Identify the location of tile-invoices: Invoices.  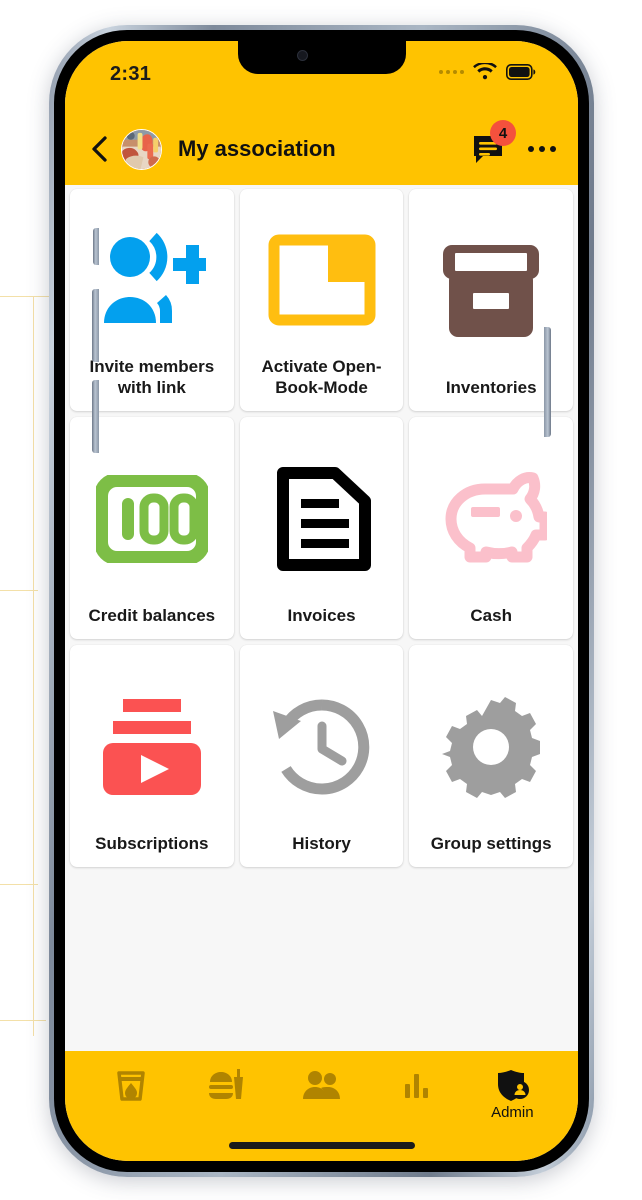
(321, 528).